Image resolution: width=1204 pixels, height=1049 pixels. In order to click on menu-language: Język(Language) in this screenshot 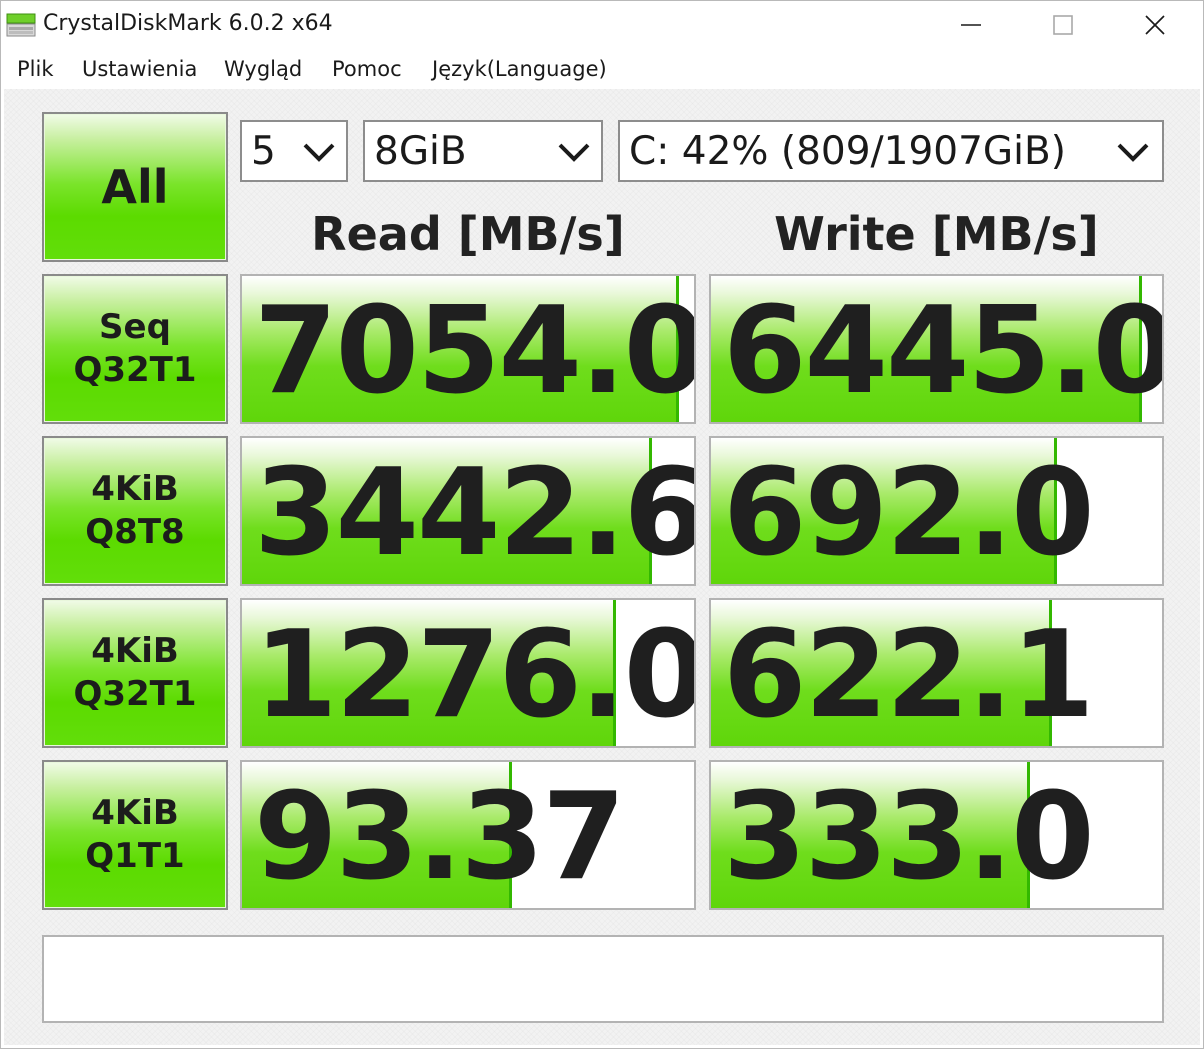, I will do `click(519, 69)`.